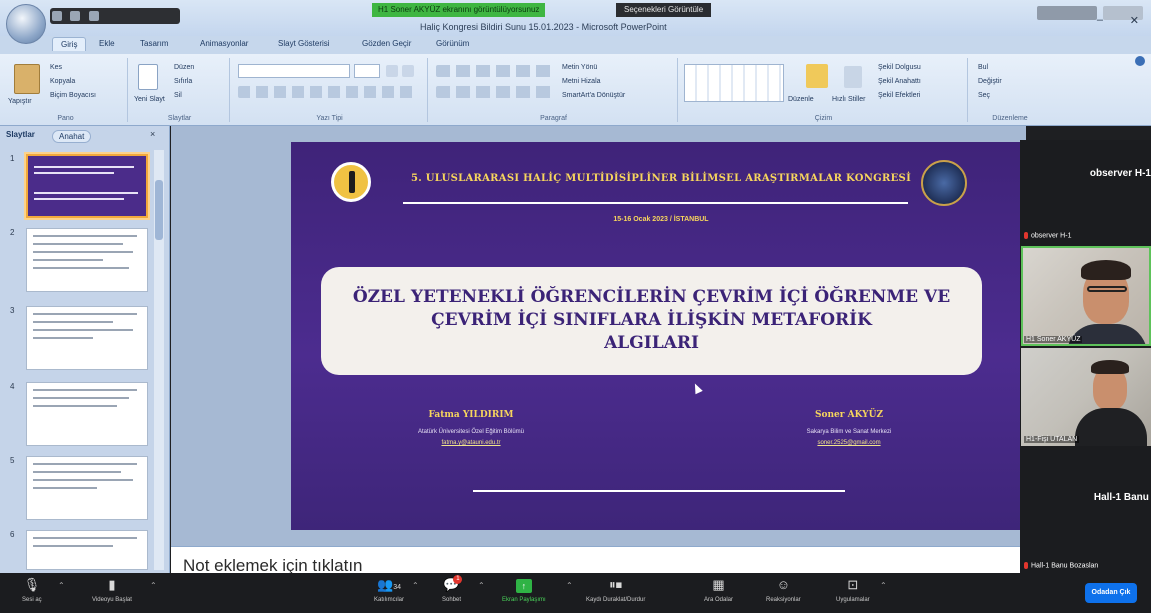 Image resolution: width=1151 pixels, height=613 pixels. What do you see at coordinates (581, 81) in the screenshot?
I see `align-text-button: Metni Hizala` at bounding box center [581, 81].